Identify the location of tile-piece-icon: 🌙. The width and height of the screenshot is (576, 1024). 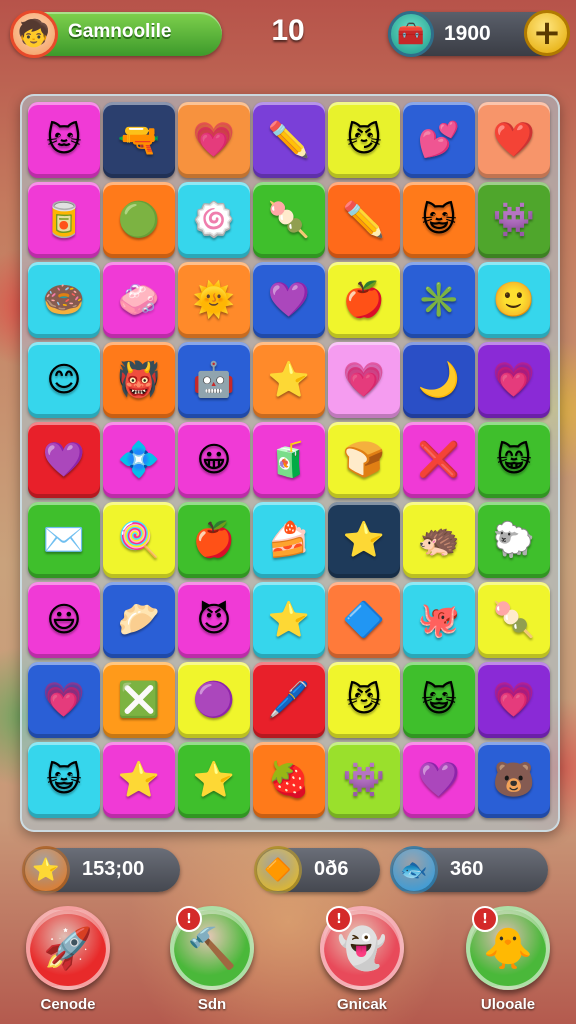
(439, 380).